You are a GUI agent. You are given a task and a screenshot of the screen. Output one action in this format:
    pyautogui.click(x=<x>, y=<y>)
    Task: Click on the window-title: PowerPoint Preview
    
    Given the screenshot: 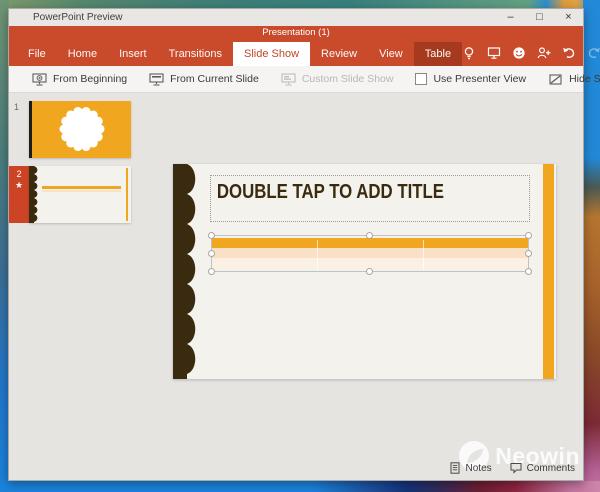 What is the action you would take?
    pyautogui.click(x=78, y=17)
    